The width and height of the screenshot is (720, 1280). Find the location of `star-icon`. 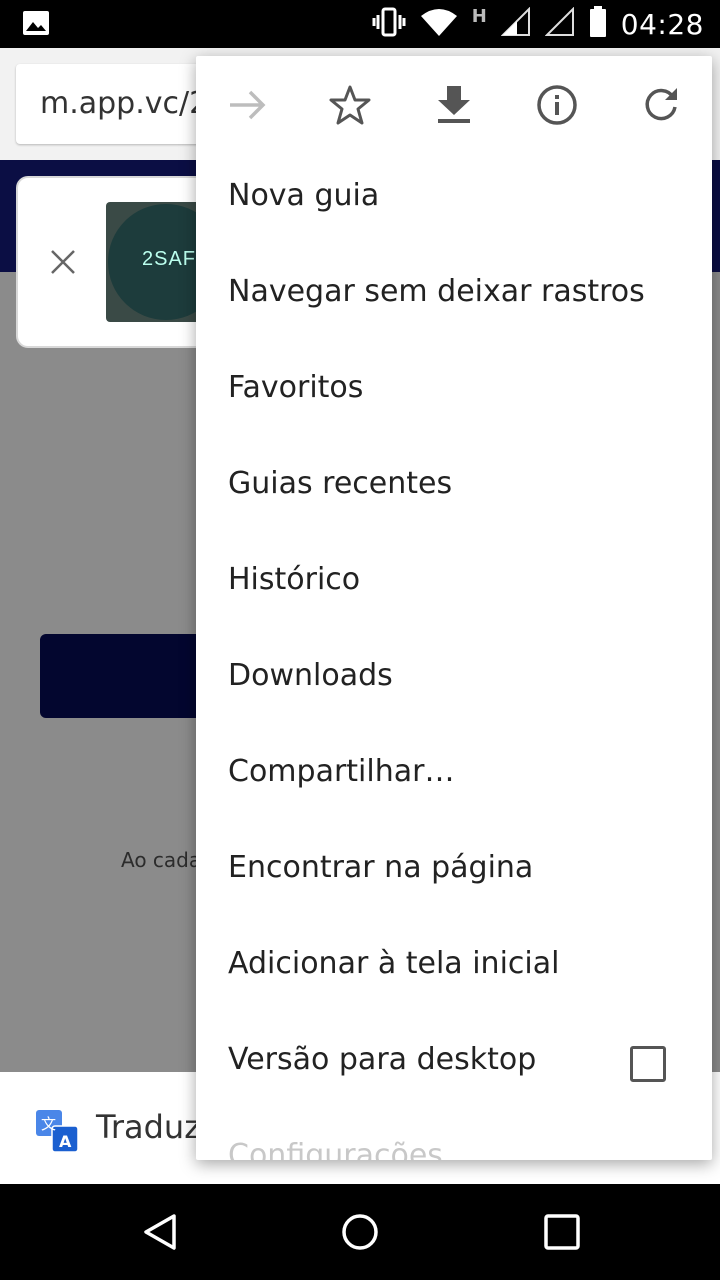

star-icon is located at coordinates (350, 105).